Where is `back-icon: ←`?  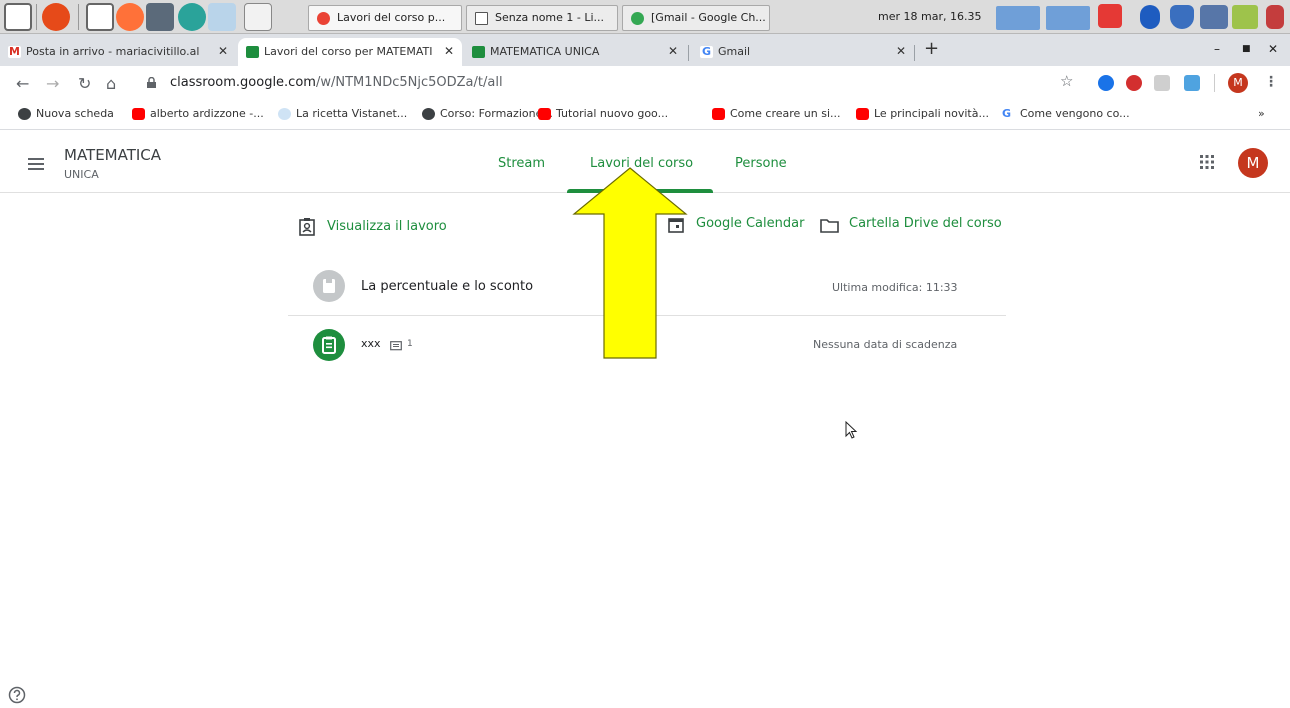 back-icon: ← is located at coordinates (22, 83).